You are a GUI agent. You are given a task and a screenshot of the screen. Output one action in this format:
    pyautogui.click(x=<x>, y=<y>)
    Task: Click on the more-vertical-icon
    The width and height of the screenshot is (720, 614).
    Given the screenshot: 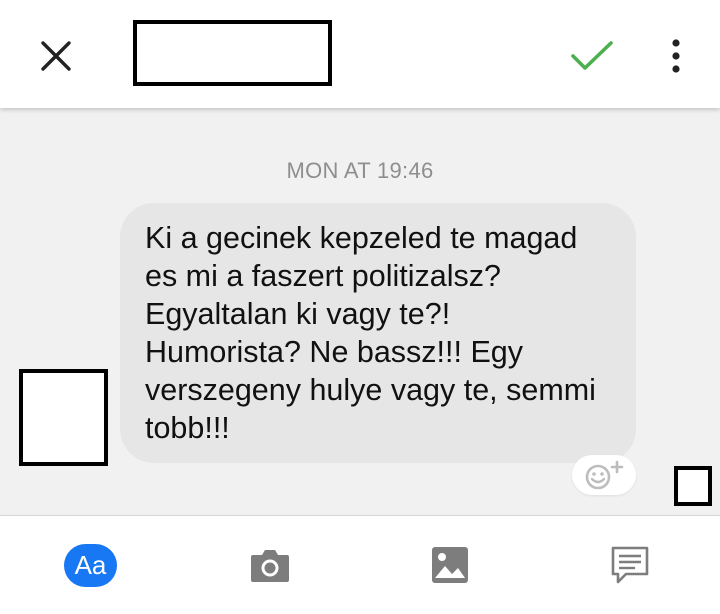 What is the action you would take?
    pyautogui.click(x=676, y=56)
    